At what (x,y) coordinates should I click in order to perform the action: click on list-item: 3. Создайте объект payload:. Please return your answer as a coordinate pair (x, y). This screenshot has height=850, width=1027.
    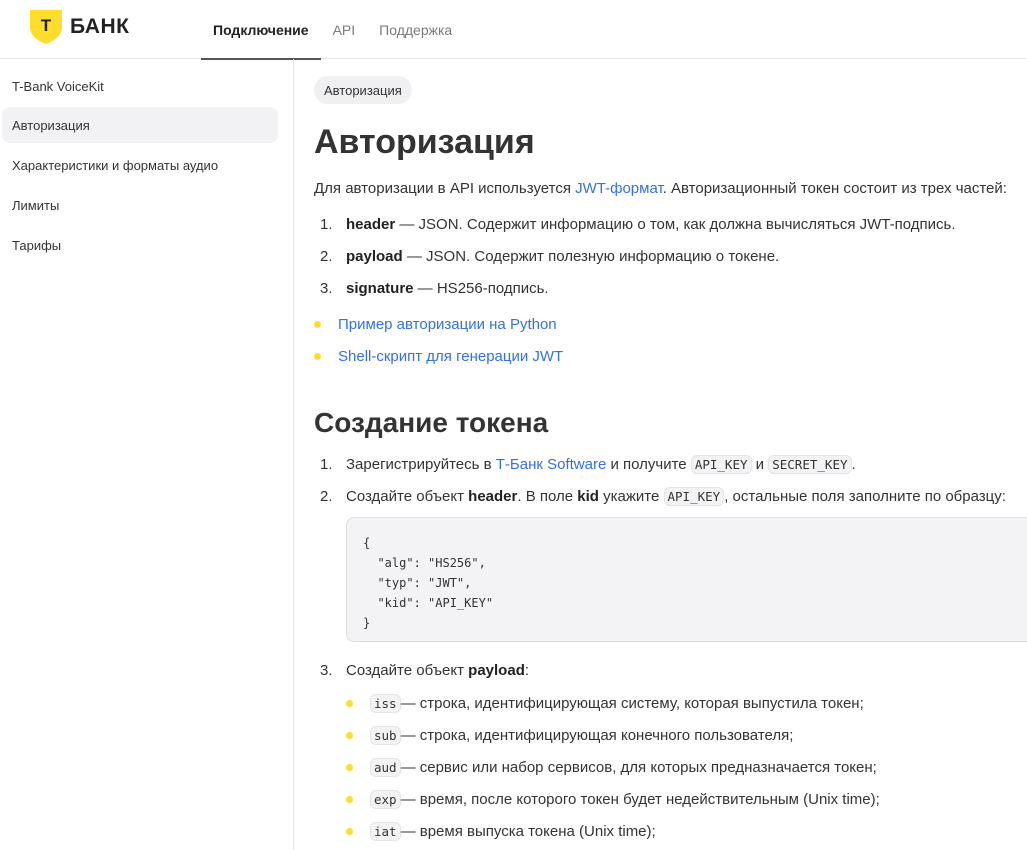
    Looking at the image, I should click on (424, 670).